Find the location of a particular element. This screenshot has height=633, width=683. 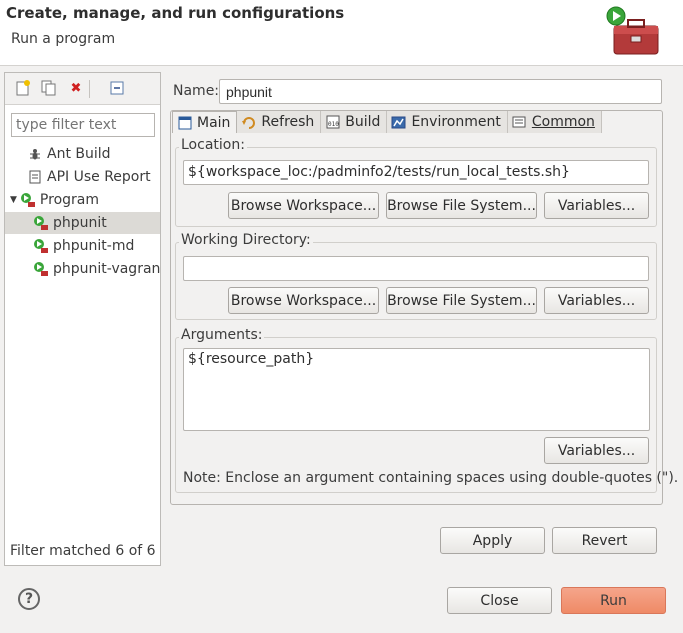

tree-item-ant-build: Ant Build is located at coordinates (82, 154).